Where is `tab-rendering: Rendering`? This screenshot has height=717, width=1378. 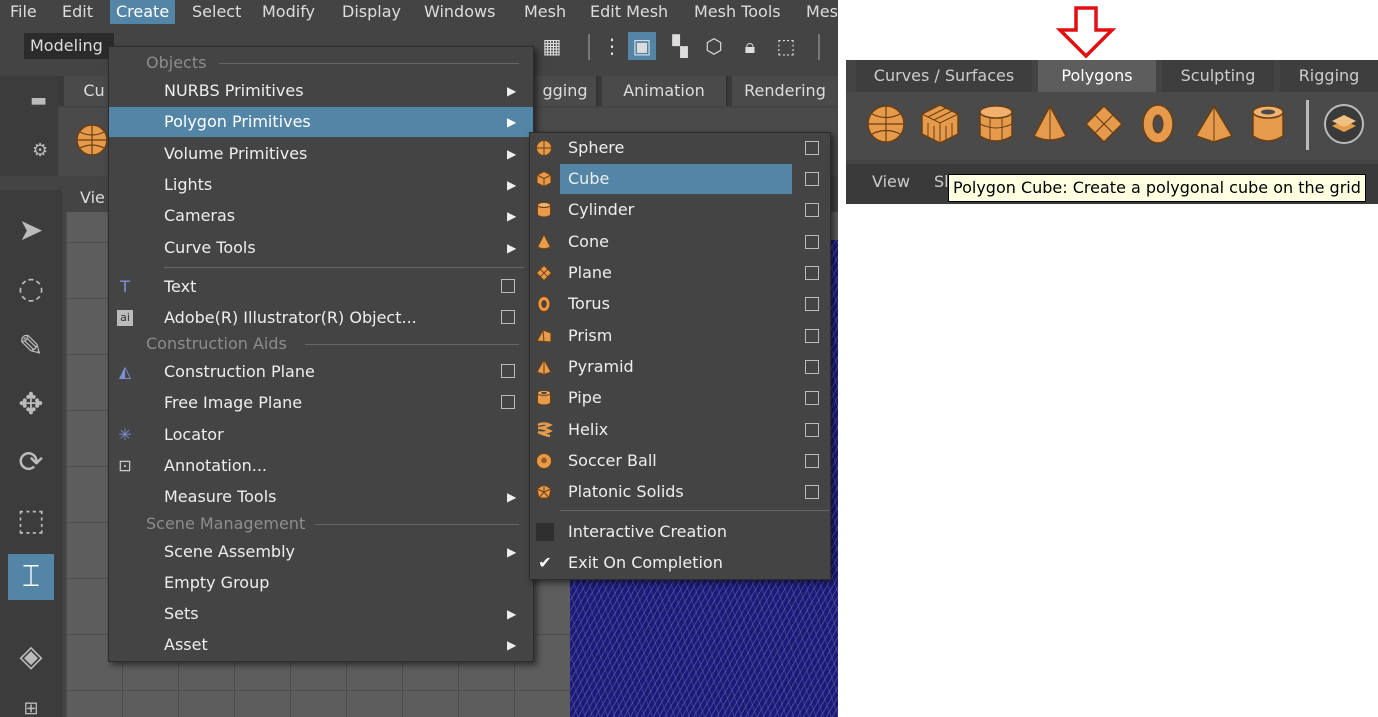
tab-rendering: Rendering is located at coordinates (785, 91).